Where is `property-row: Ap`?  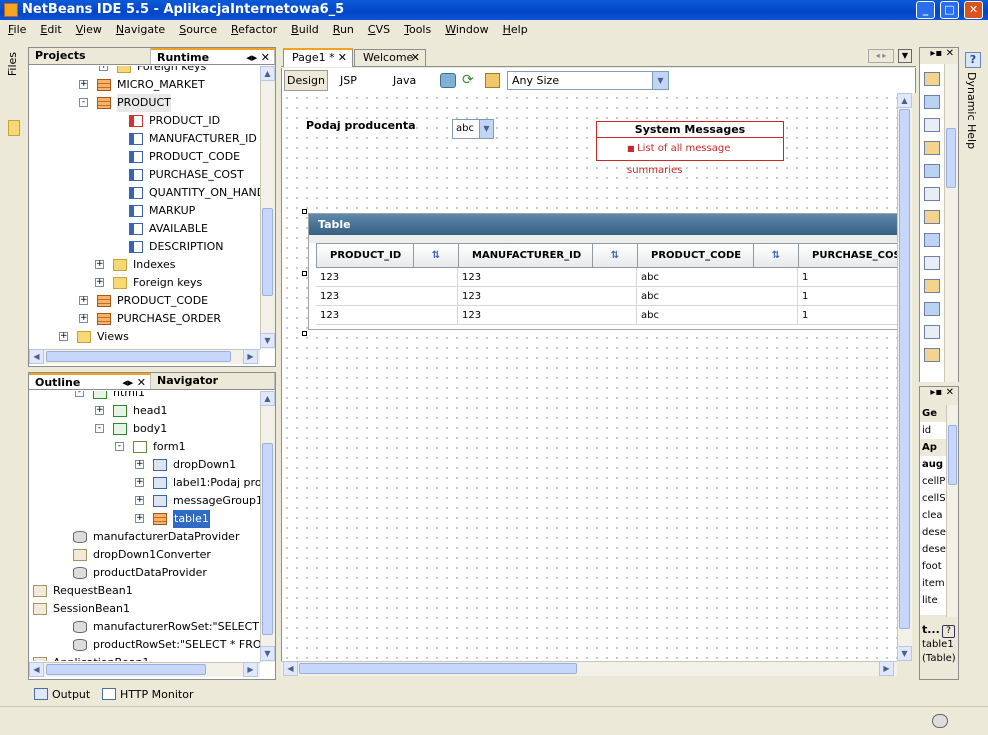
property-row: Ap is located at coordinates (933, 447).